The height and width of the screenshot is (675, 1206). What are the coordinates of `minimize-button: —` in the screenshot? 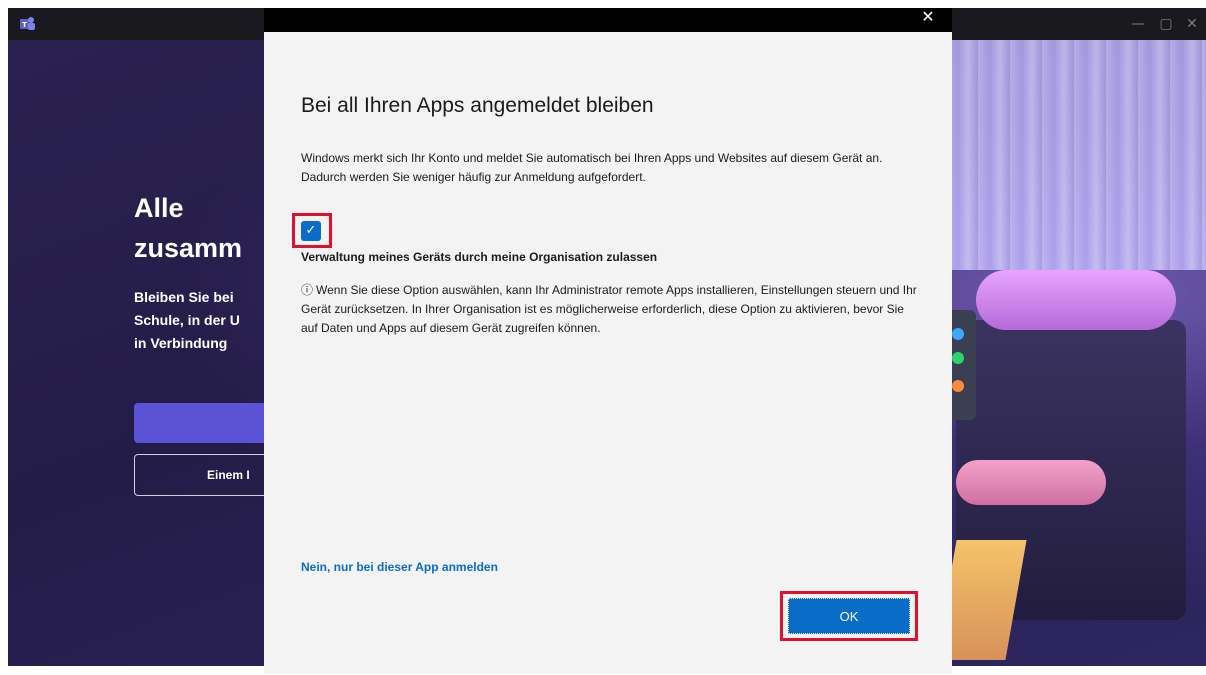 It's located at (1138, 24).